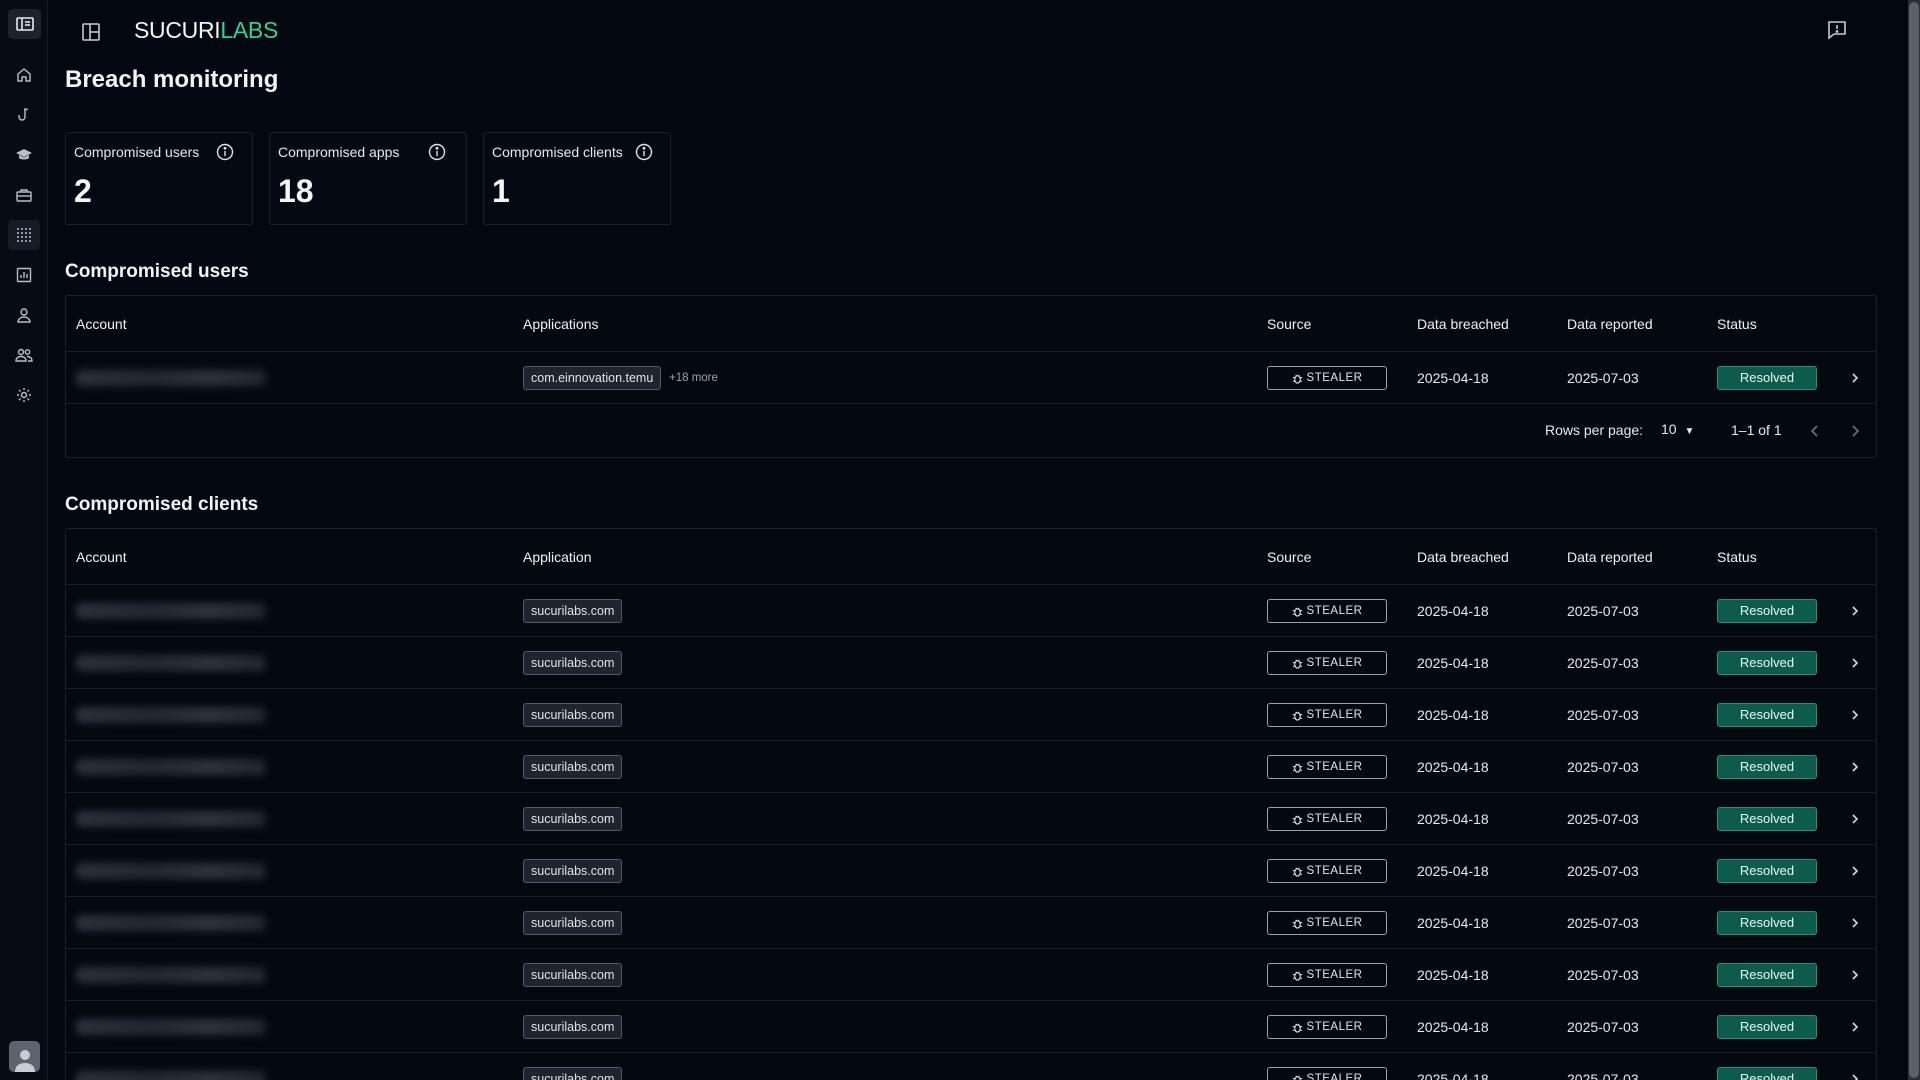 Image resolution: width=1920 pixels, height=1080 pixels. What do you see at coordinates (1914, 540) in the screenshot?
I see `scrollbar-thumb` at bounding box center [1914, 540].